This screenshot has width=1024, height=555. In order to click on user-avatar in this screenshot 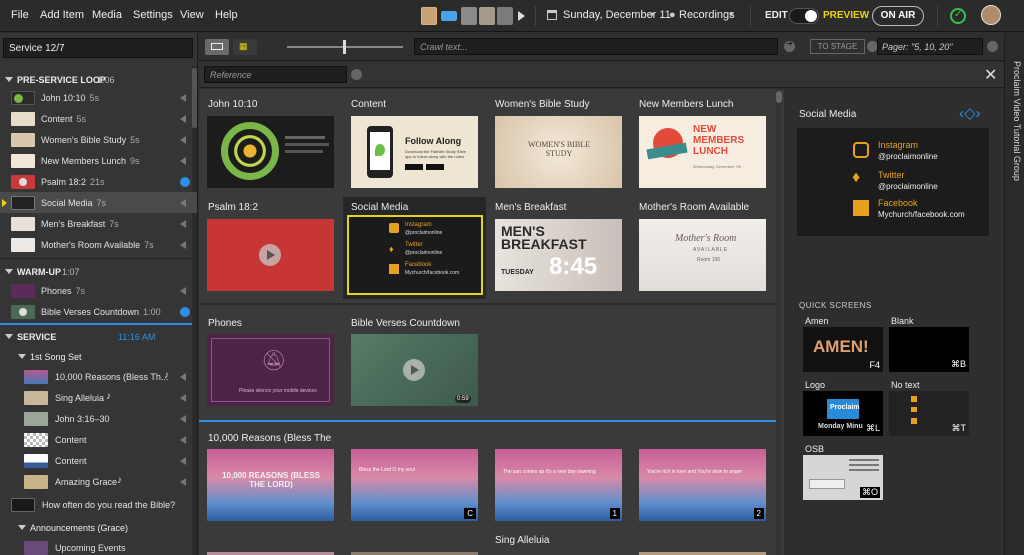, I will do `click(991, 15)`.